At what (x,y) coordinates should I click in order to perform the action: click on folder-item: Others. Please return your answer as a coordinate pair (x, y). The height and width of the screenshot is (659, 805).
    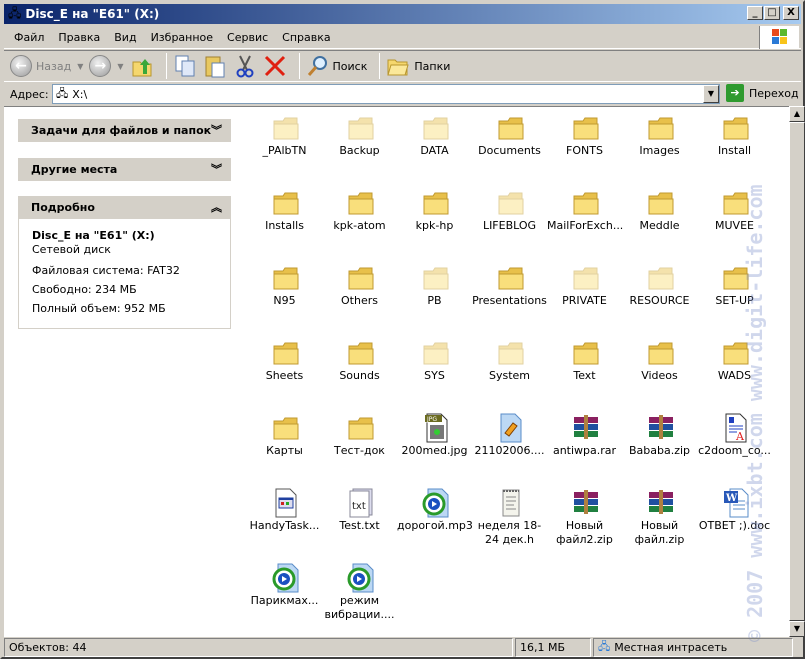
    Looking at the image, I should click on (359, 294).